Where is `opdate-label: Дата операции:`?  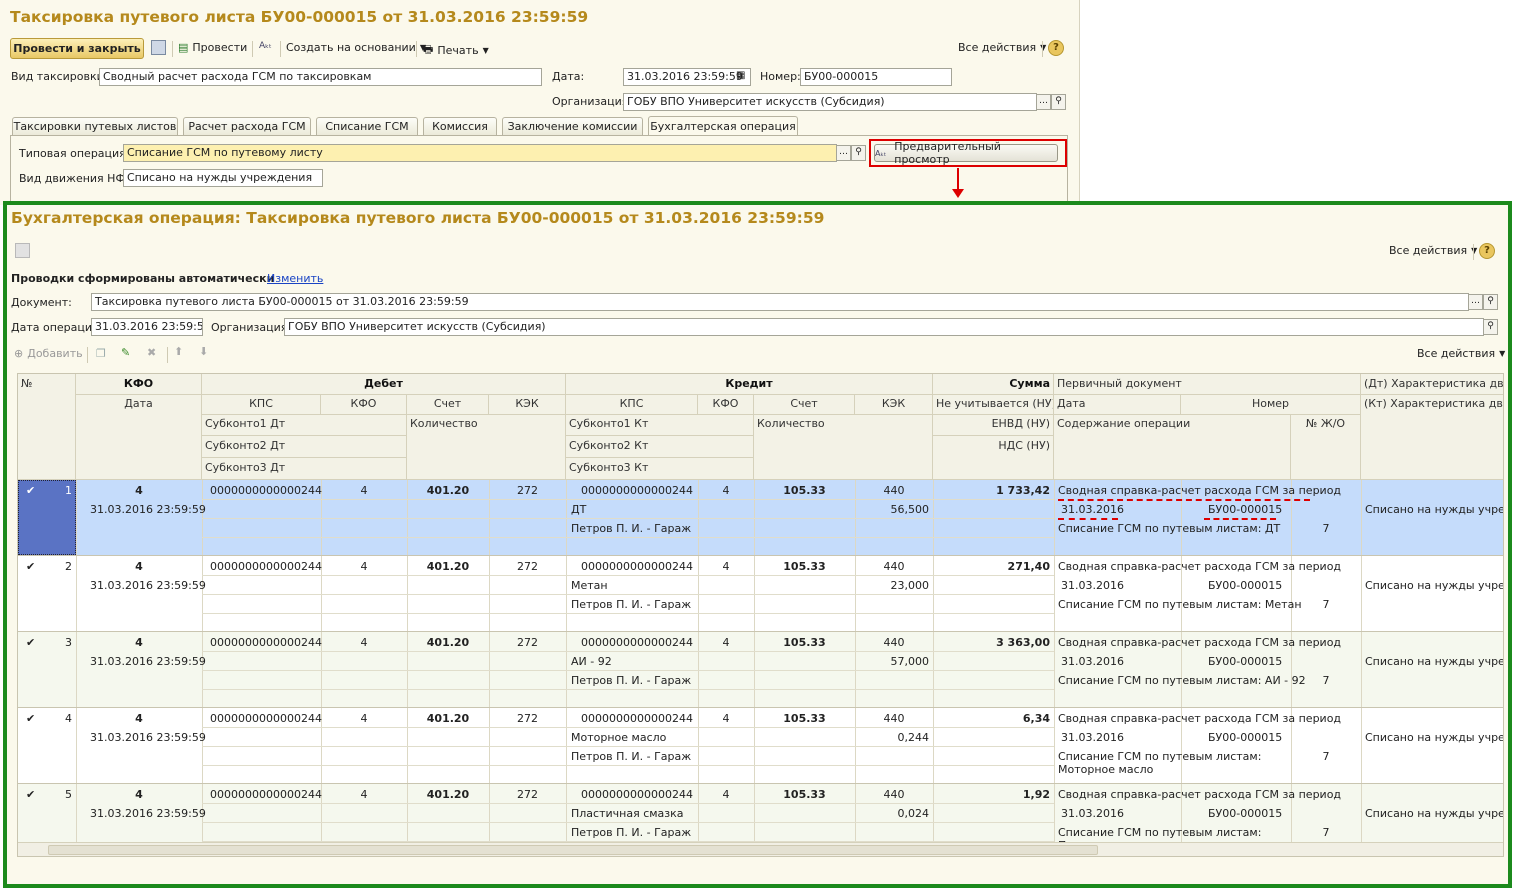 opdate-label: Дата операции: is located at coordinates (57, 327).